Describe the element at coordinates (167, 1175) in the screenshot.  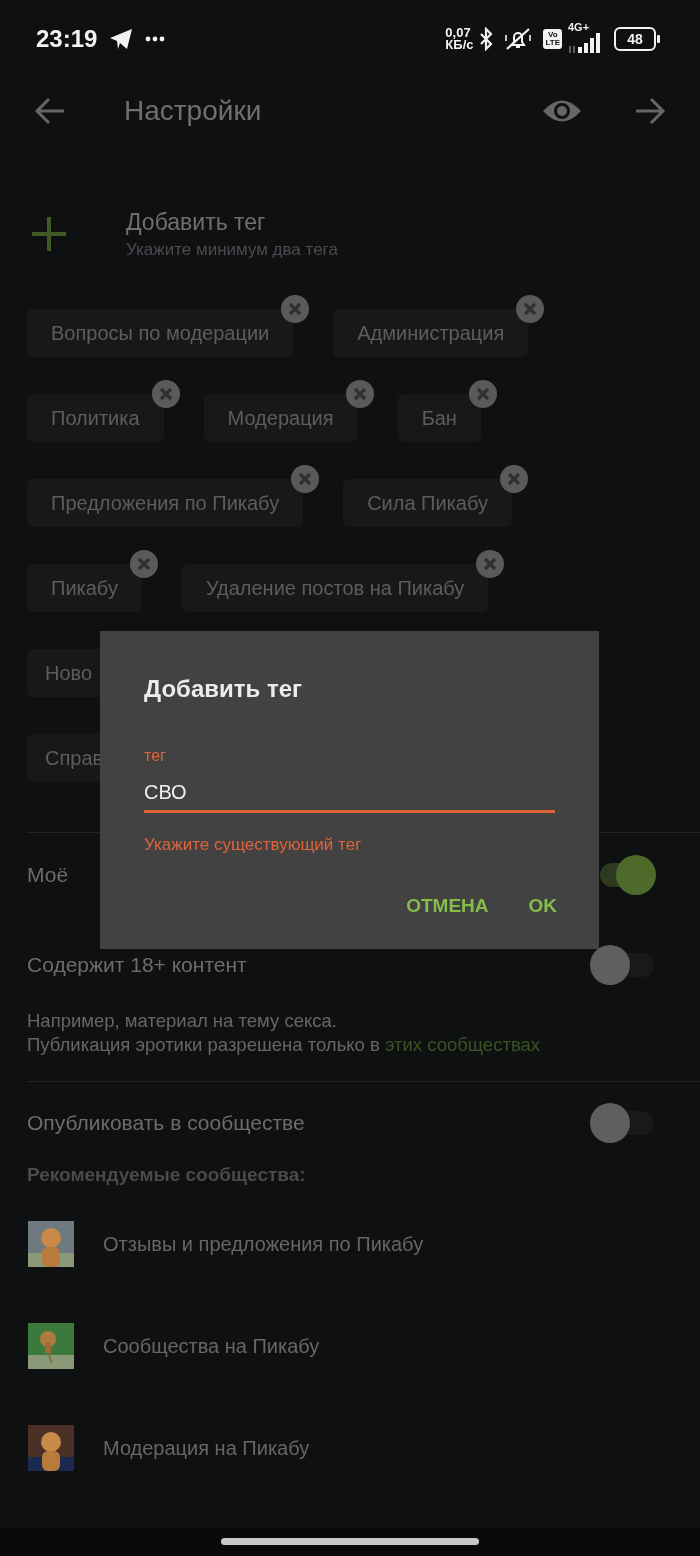
I see `section-heading: Рекомендуемые сообщества:` at that location.